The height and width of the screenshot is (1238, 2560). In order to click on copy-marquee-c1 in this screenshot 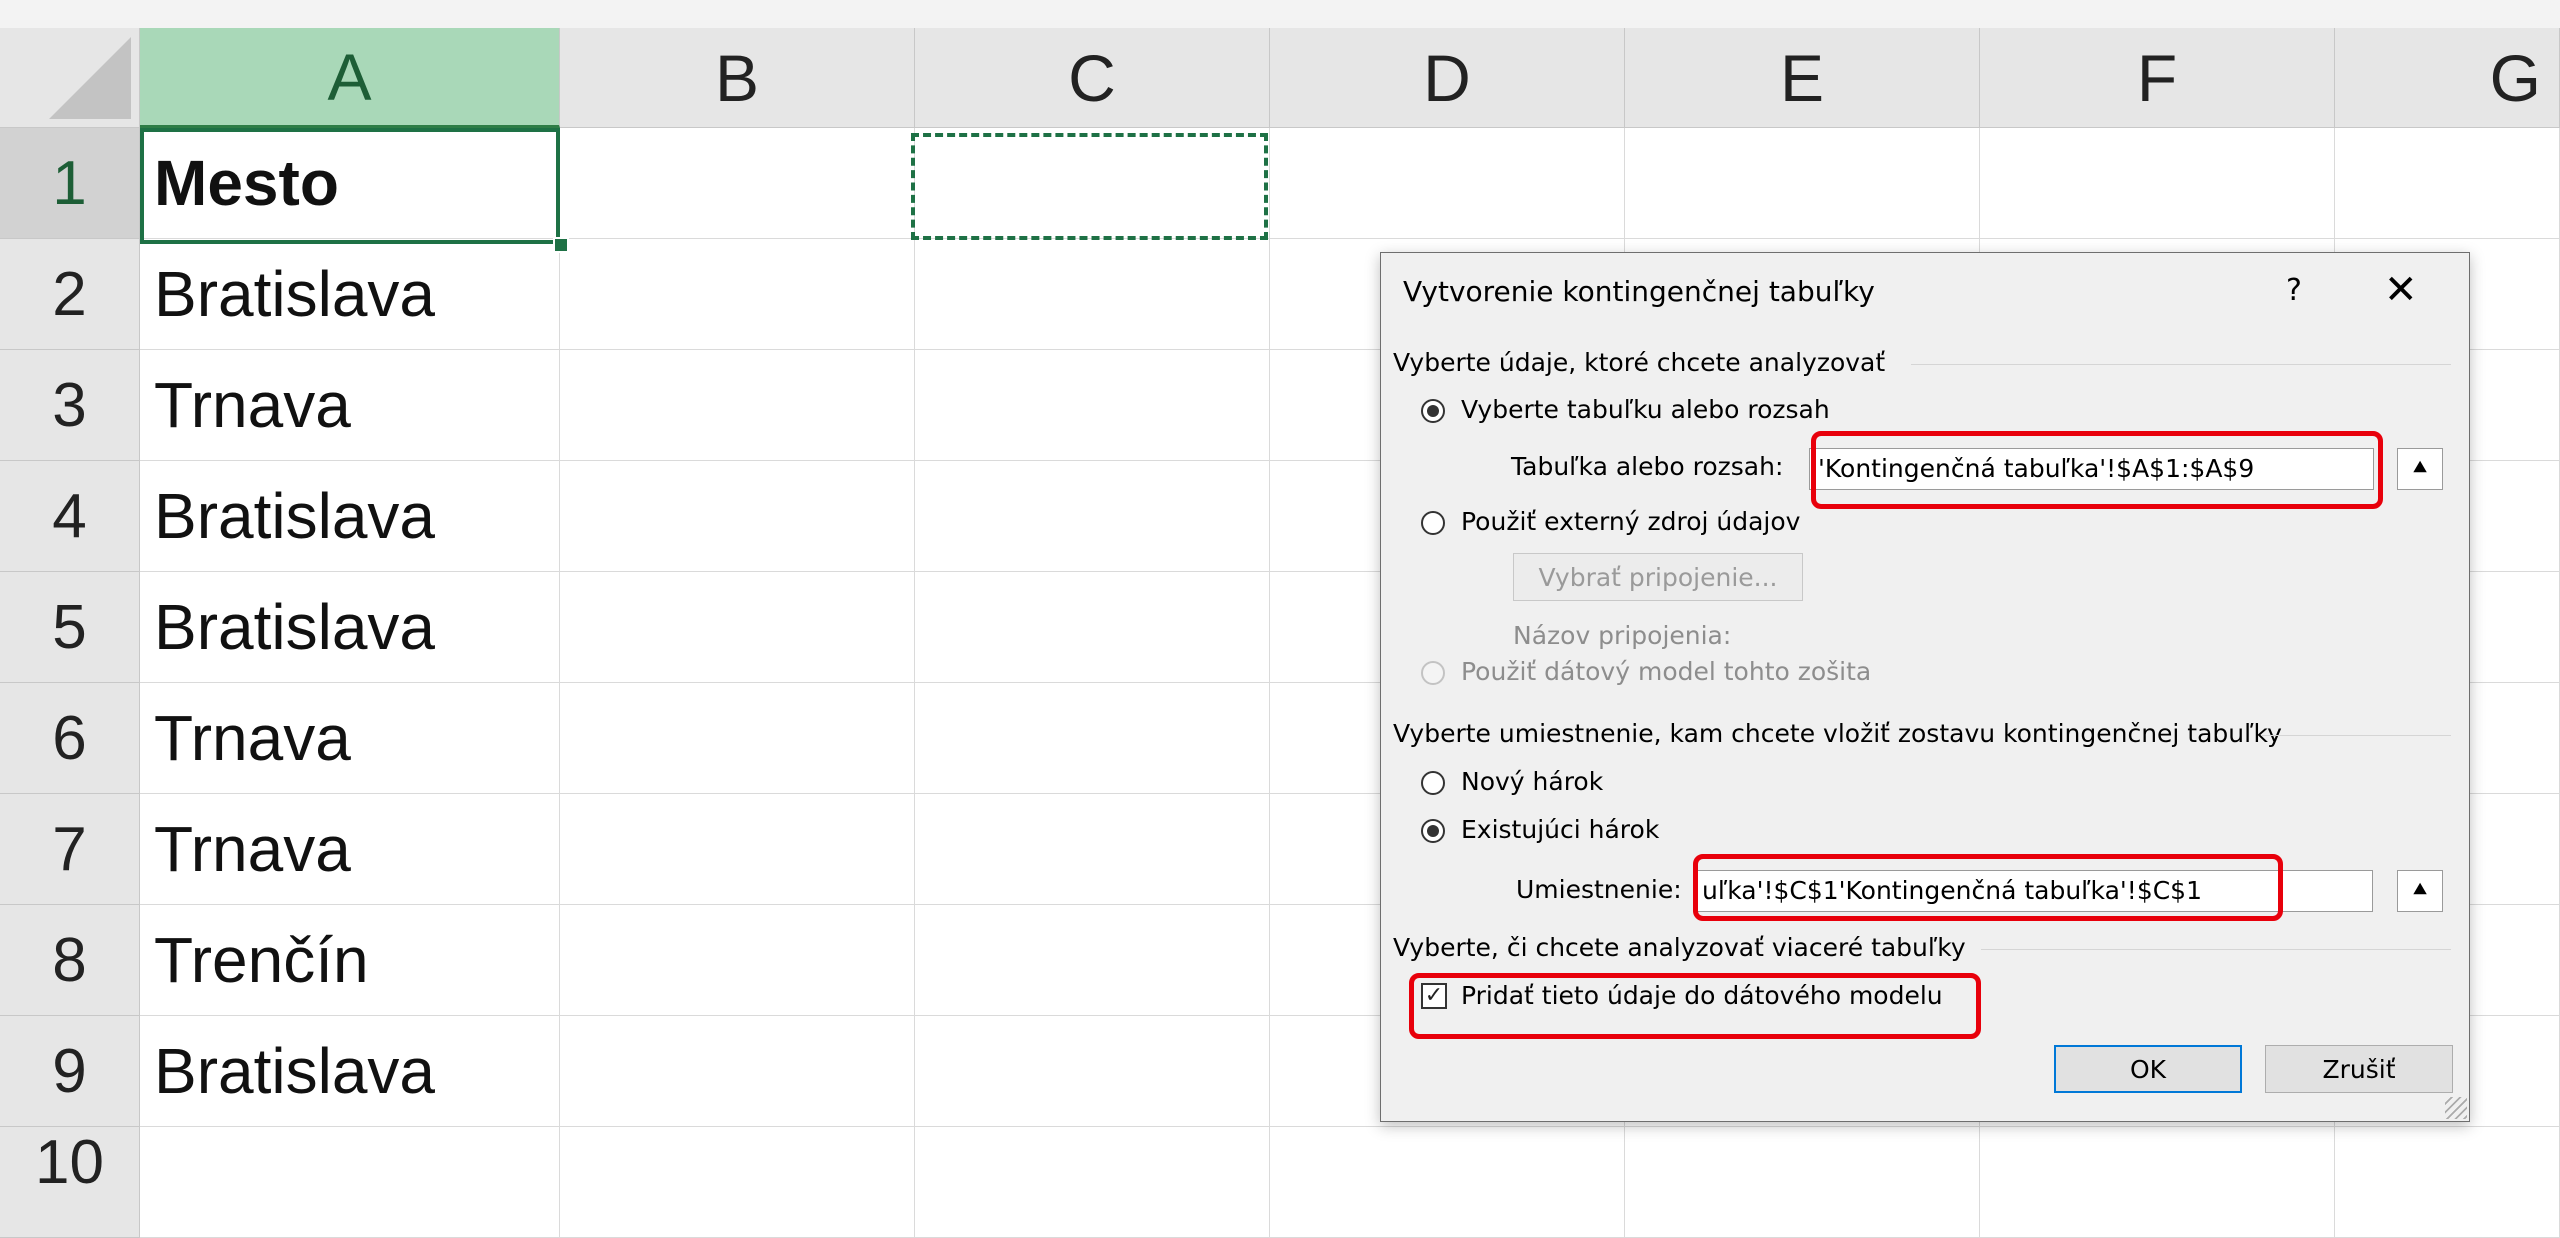, I will do `click(1089, 186)`.